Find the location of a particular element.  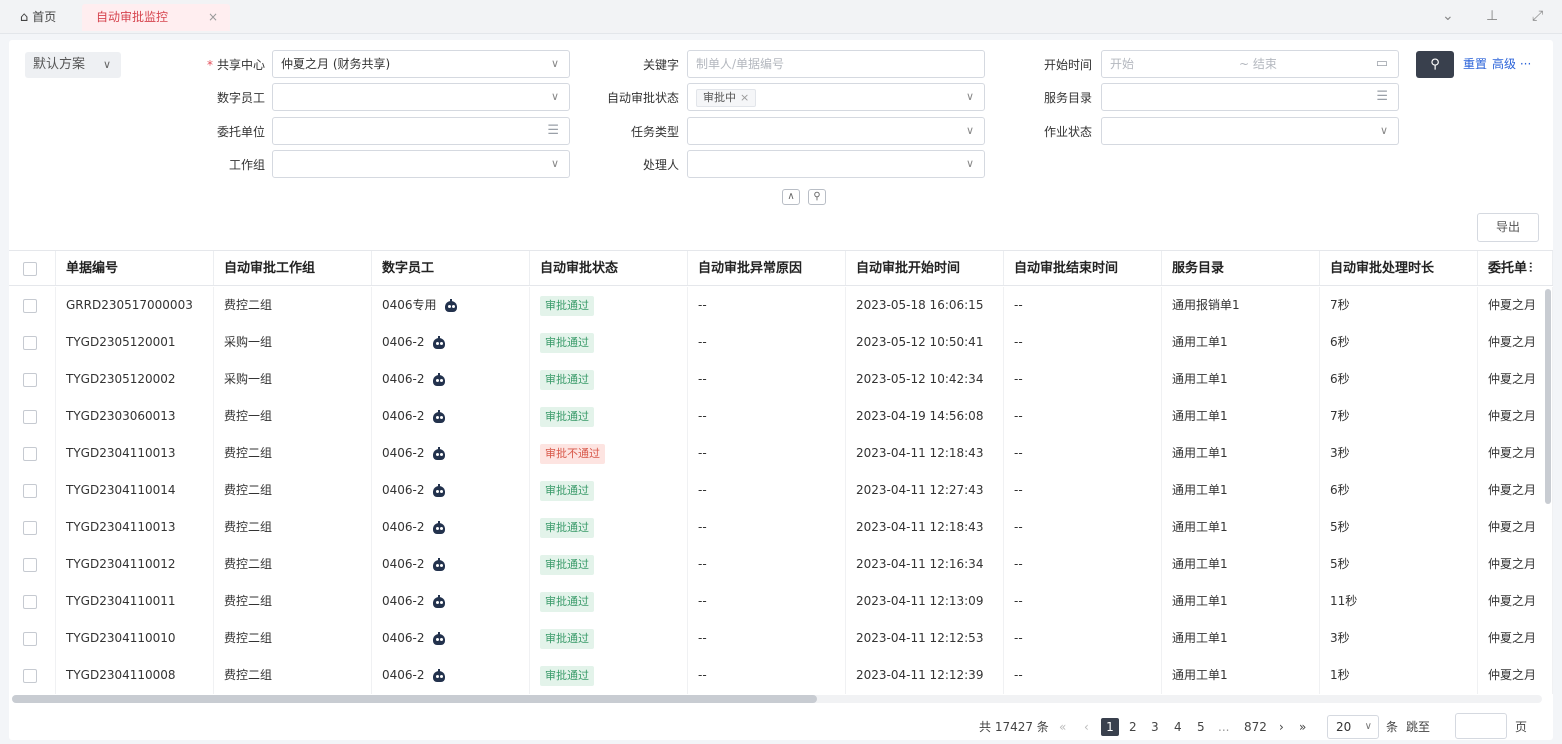

column-settings-icon: ⫶ is located at coordinates (1530, 268).